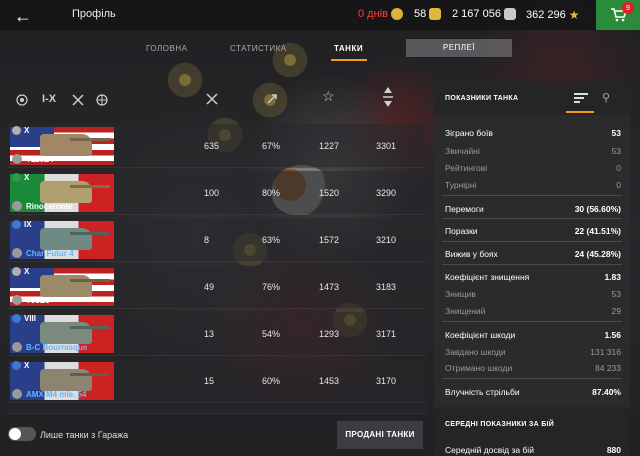 This screenshot has height=456, width=640. What do you see at coordinates (533, 185) in the screenshot?
I see `stat-row: Турнірні 0` at bounding box center [533, 185].